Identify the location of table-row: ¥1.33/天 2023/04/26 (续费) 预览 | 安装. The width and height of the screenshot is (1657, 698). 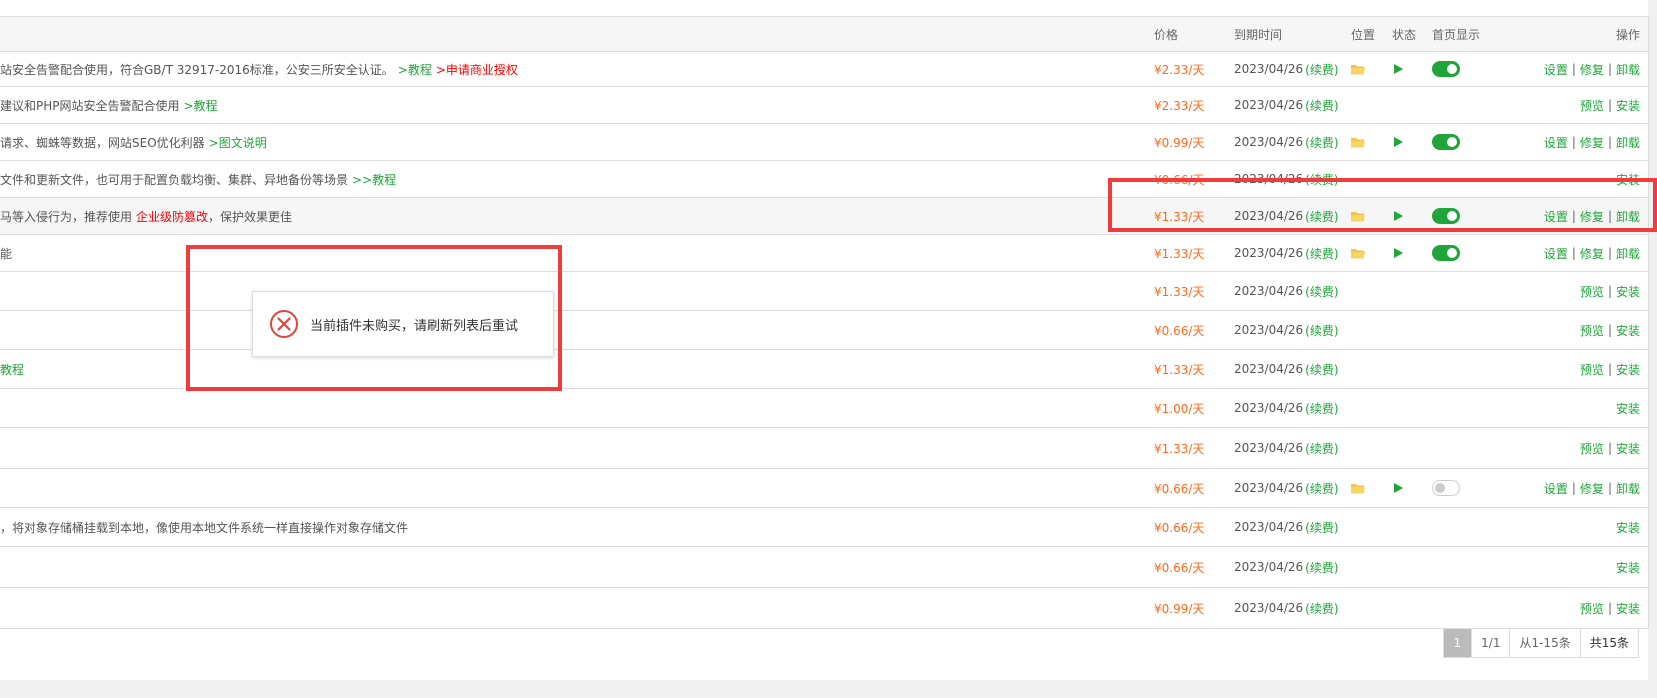
(824, 448).